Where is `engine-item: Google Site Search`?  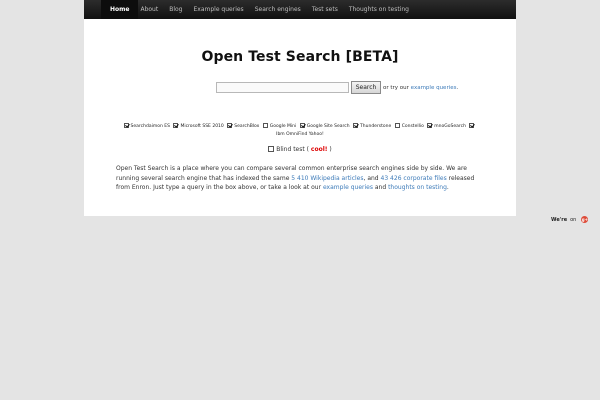 engine-item: Google Site Search is located at coordinates (324, 127).